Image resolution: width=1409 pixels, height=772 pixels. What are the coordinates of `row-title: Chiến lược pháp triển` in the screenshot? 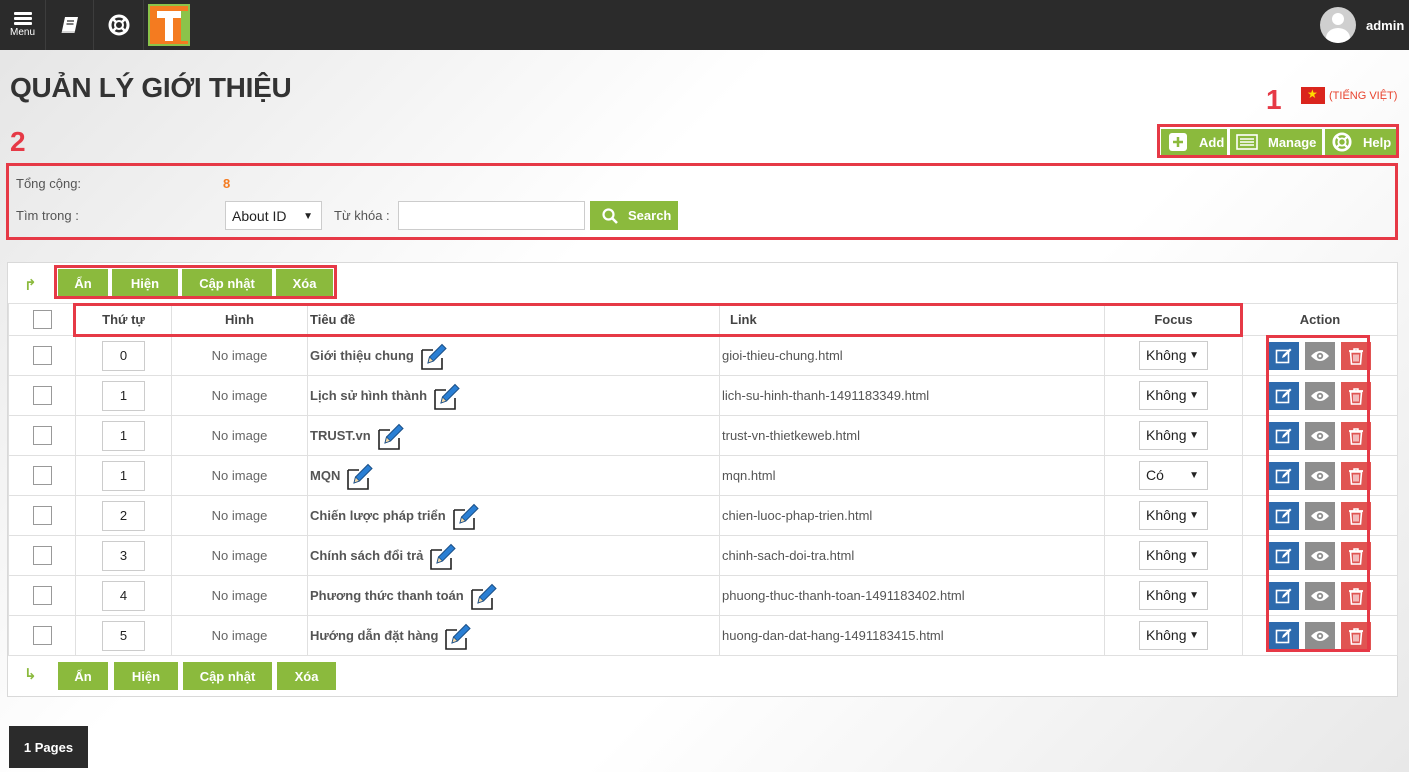 It's located at (377, 515).